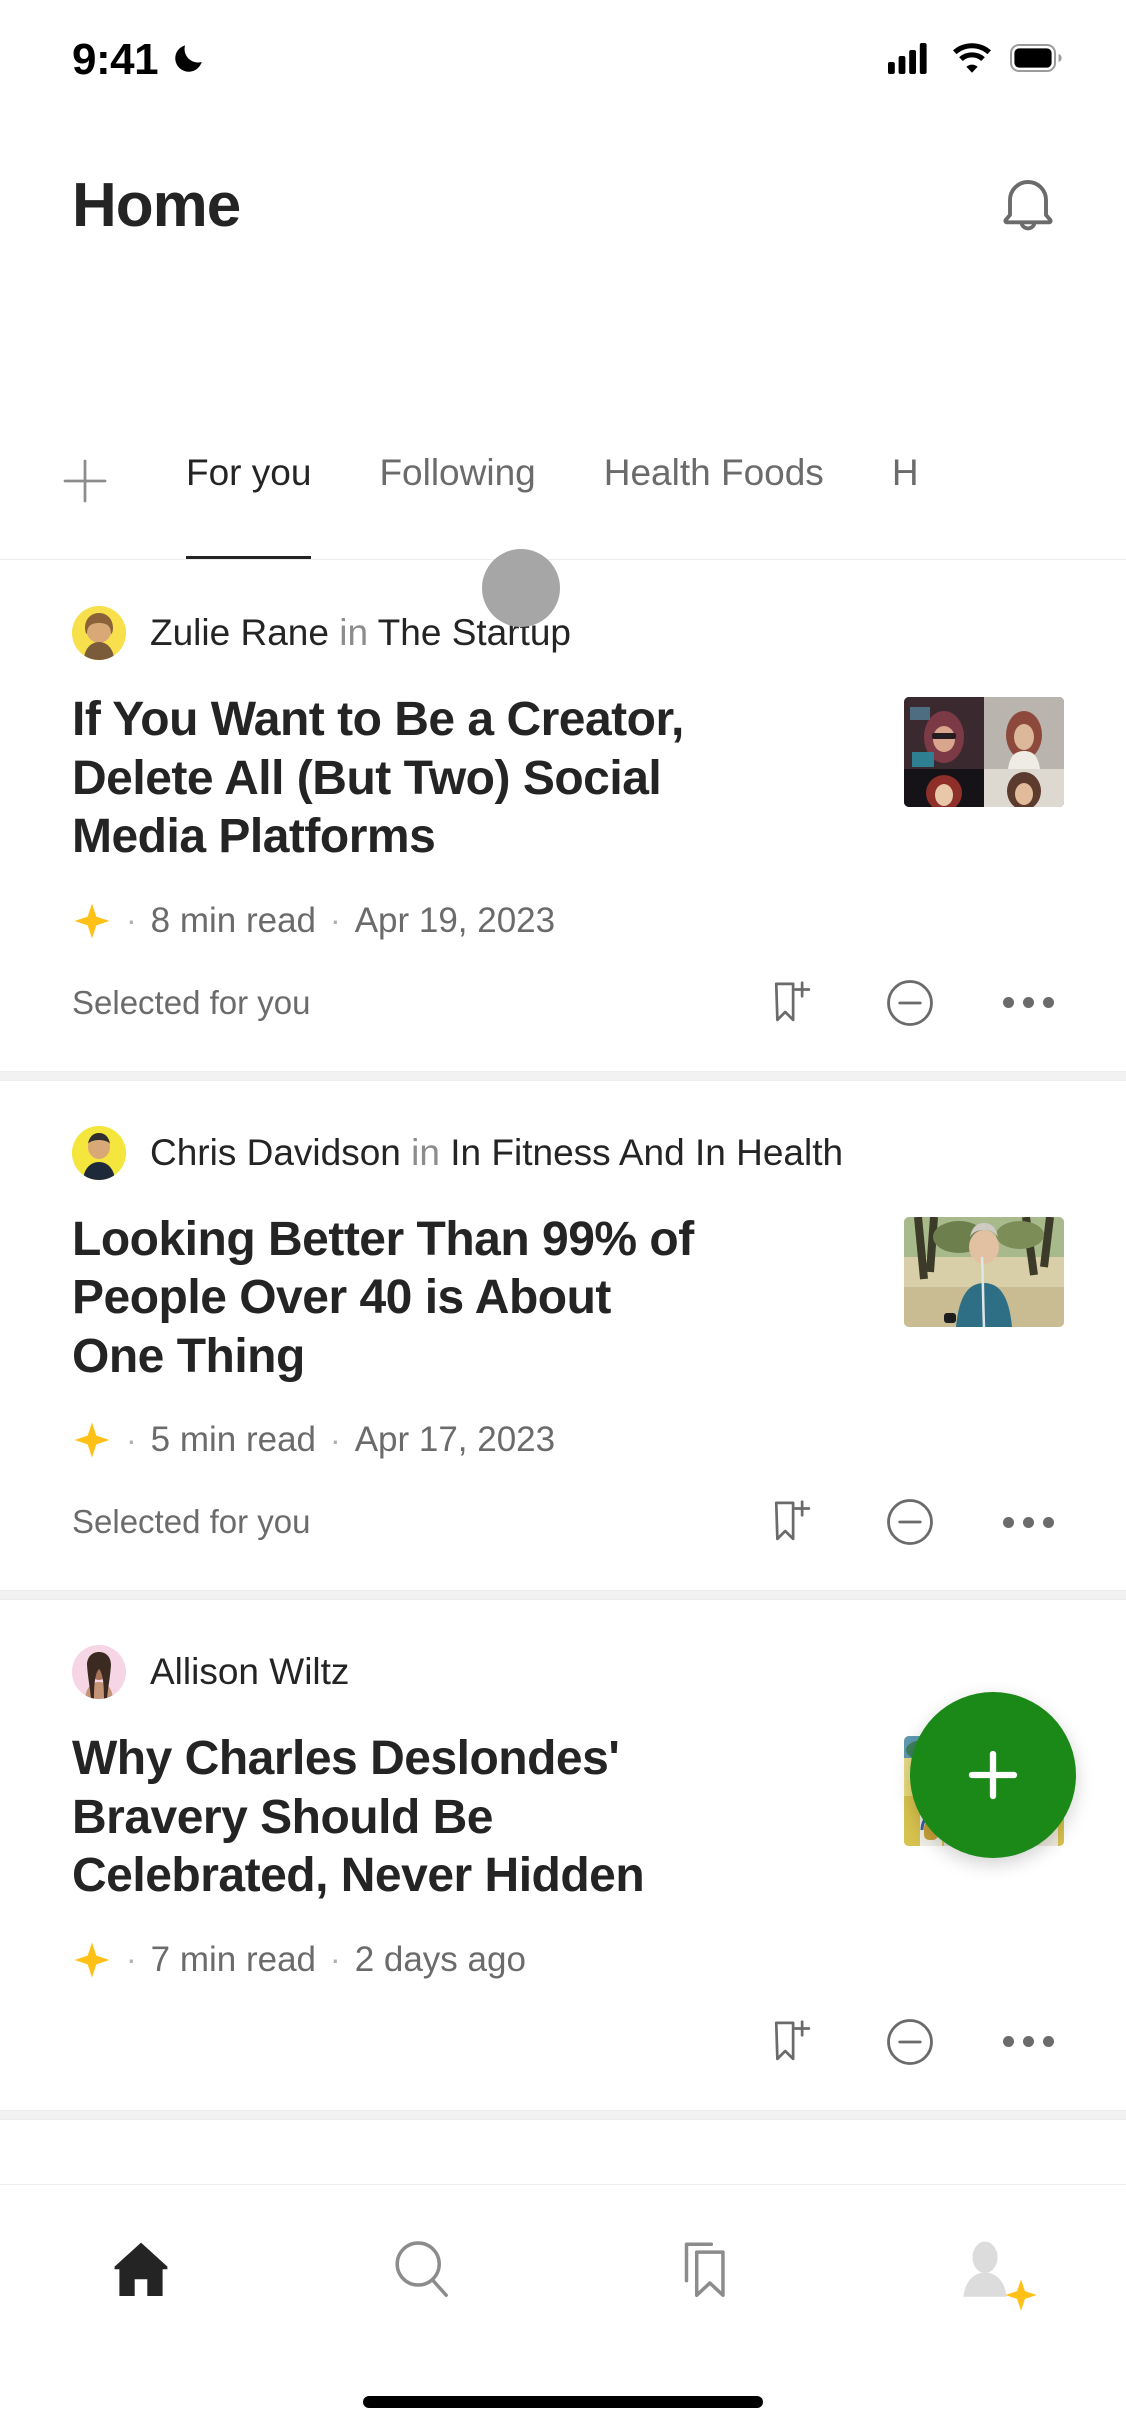  I want to click on tab-health-foods: Health Foods, so click(714, 494).